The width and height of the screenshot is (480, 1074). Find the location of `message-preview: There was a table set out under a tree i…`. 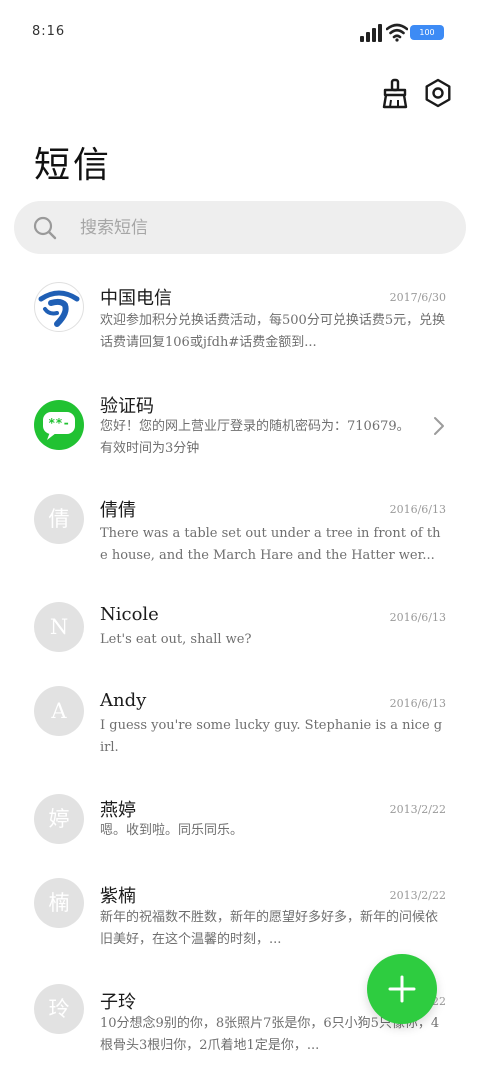

message-preview: There was a table set out under a tree i… is located at coordinates (270, 544).